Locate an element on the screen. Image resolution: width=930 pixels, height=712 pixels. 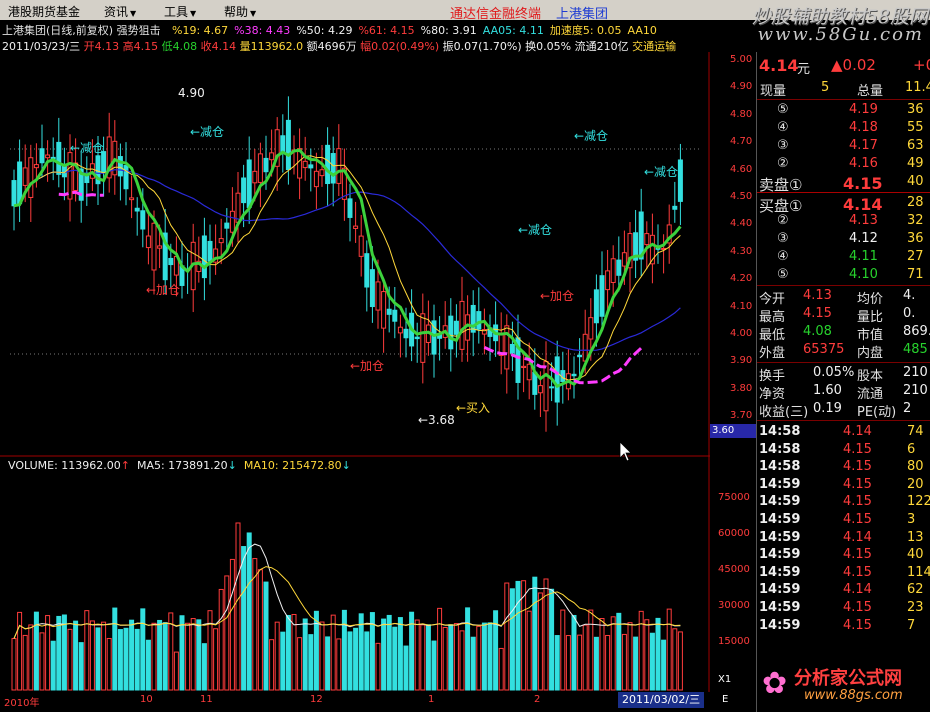
tick-row: 14:59 4.15 3 is located at coordinates (843, 521).